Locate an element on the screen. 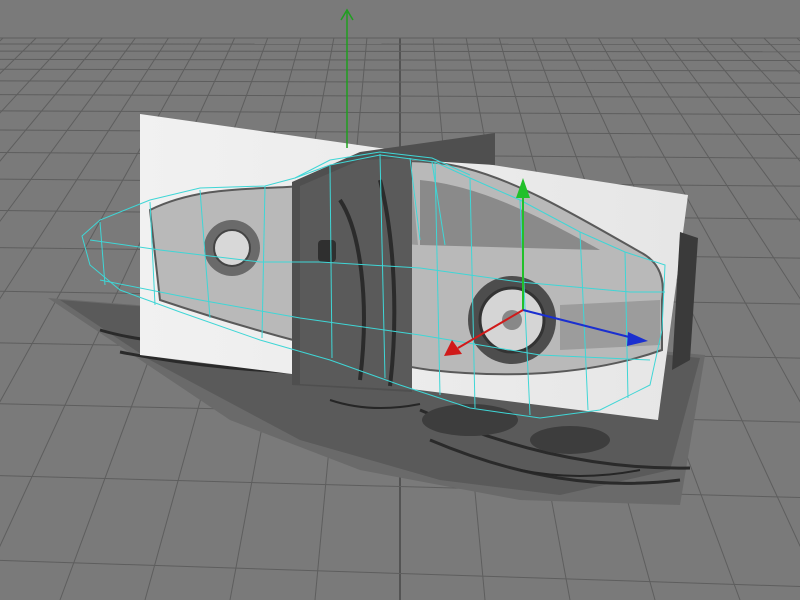 This screenshot has height=600, width=800. grid-line is located at coordinates (400, 51).